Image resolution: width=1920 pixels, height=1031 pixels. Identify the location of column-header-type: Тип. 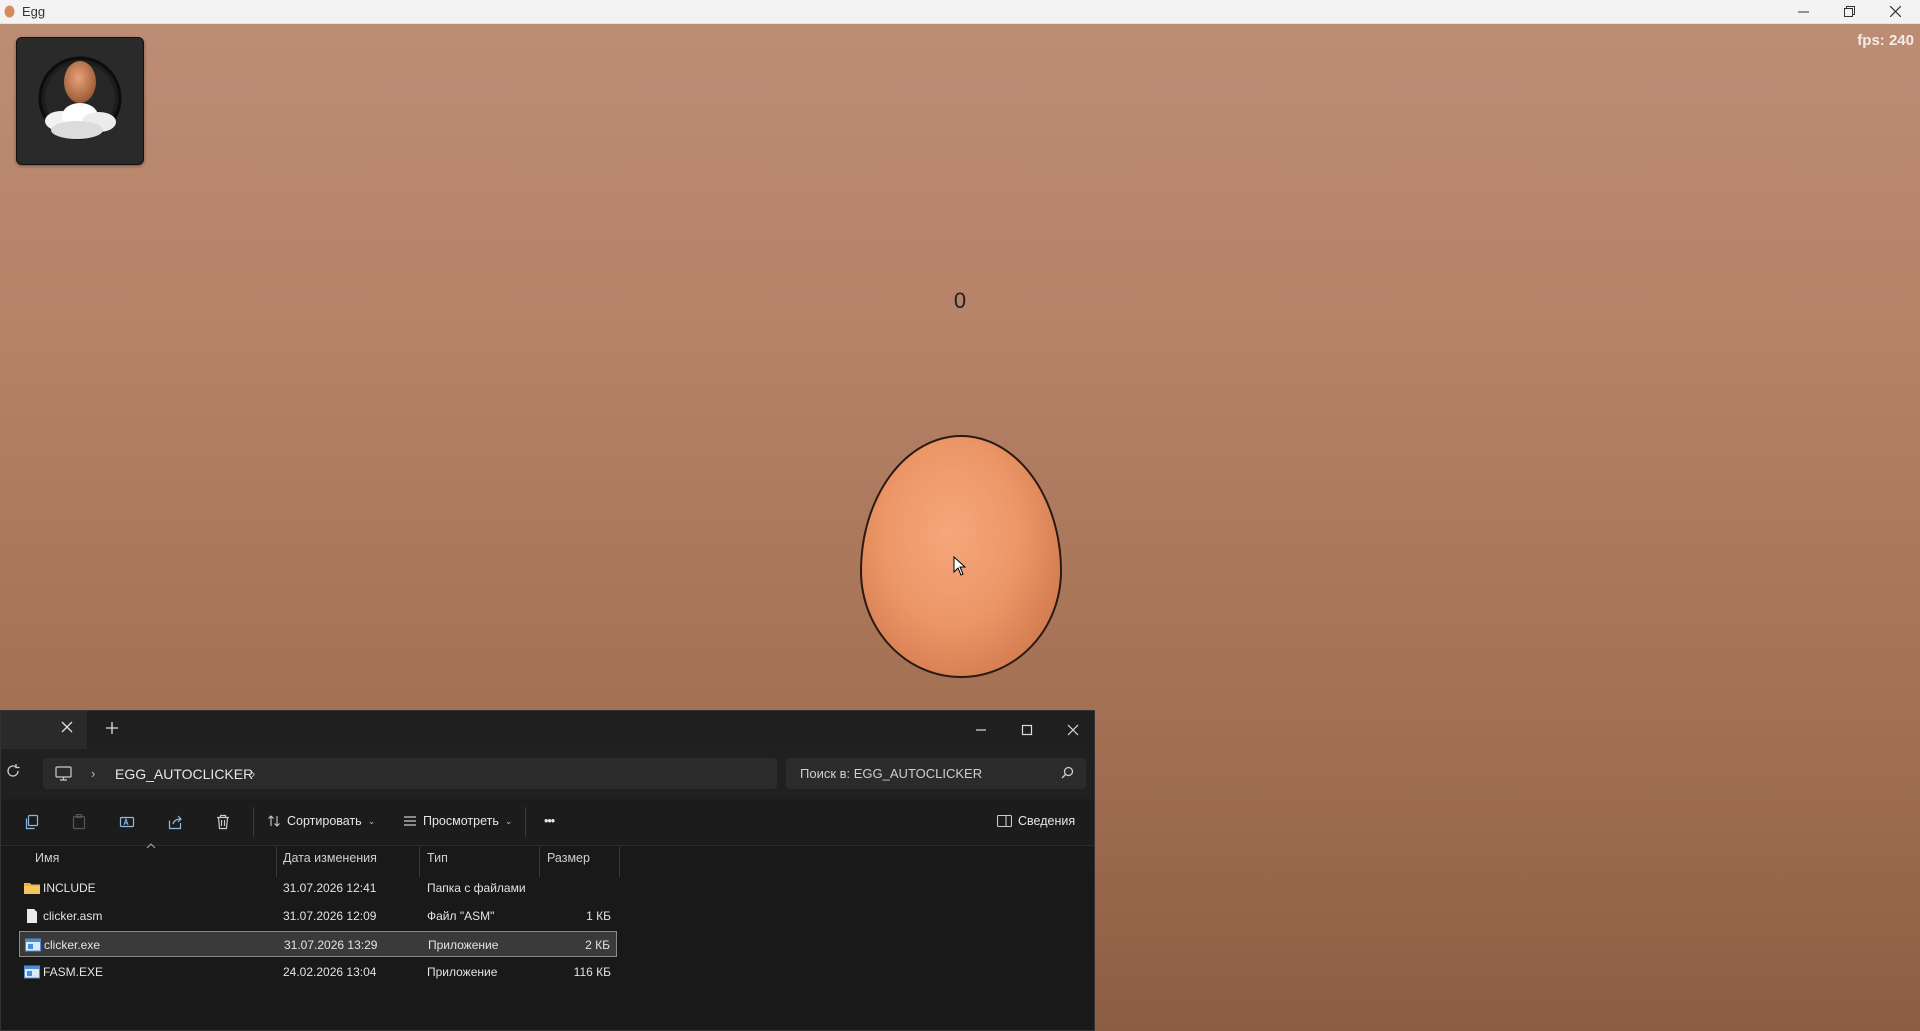
(437, 863).